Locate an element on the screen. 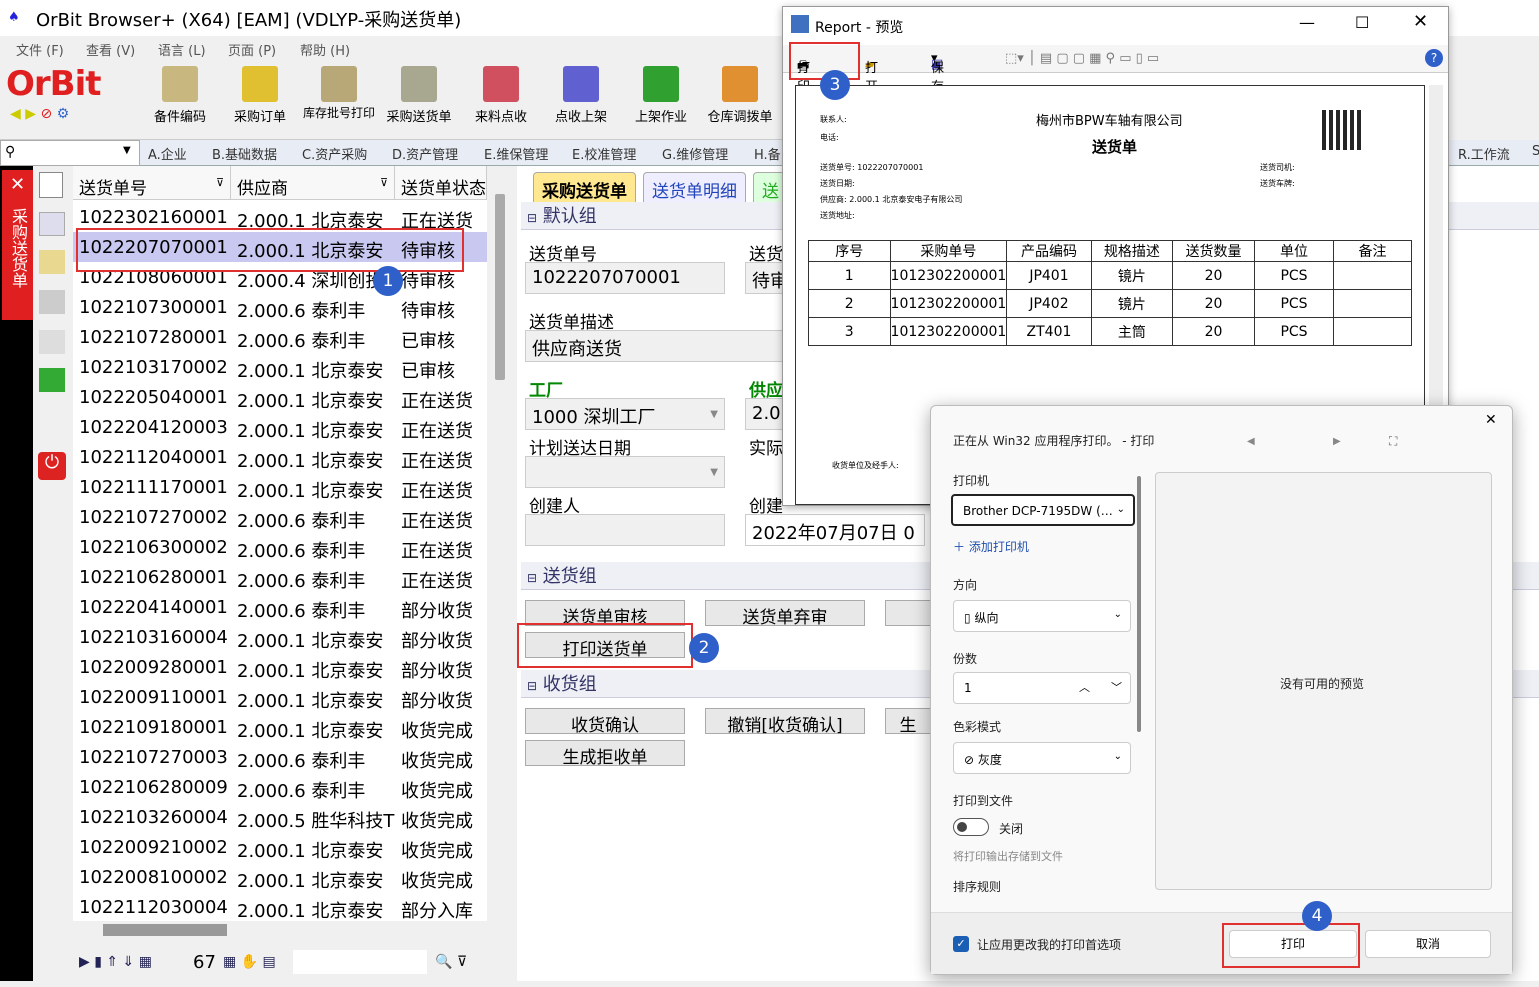 Image resolution: width=1539 pixels, height=987 pixels. toolbar-receive-check: 来料点收 is located at coordinates (501, 95).